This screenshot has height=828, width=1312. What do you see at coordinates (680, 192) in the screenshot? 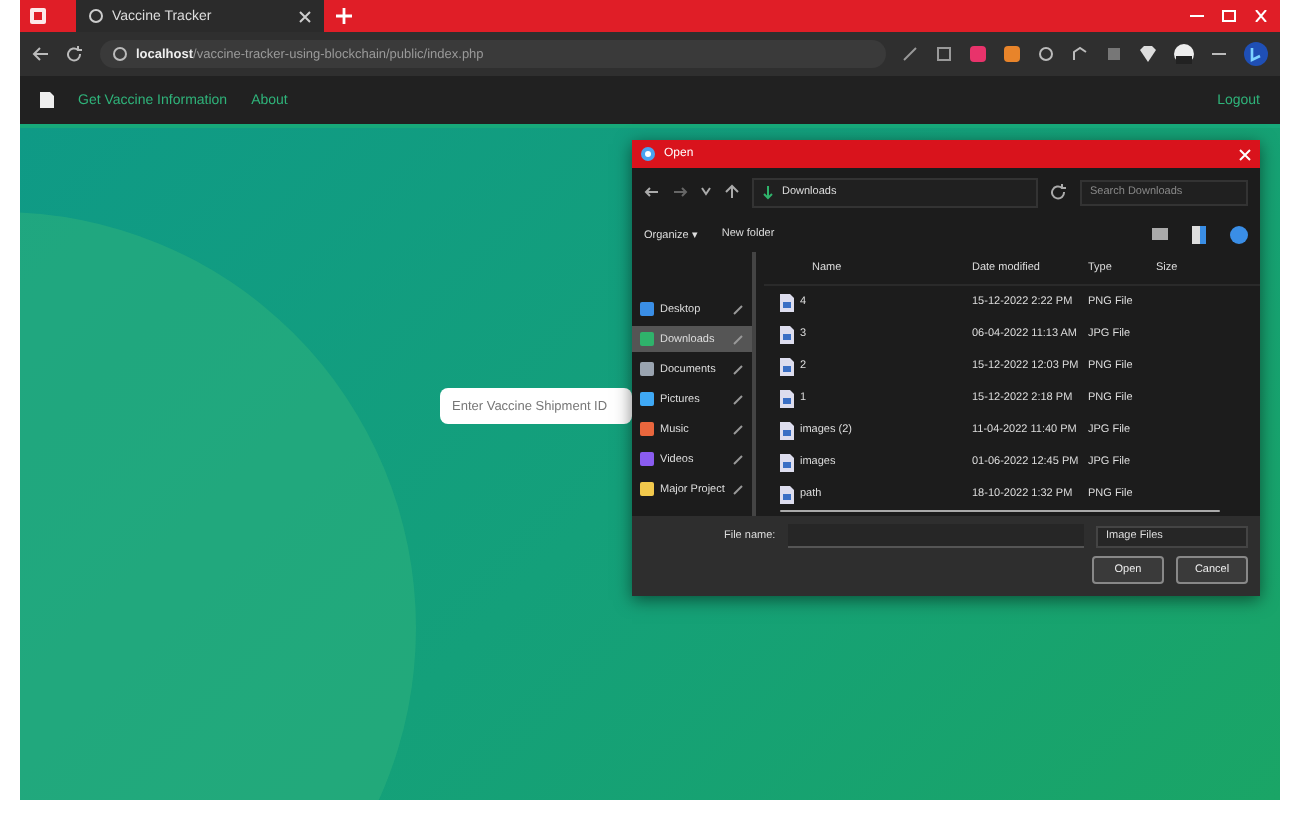
I see `forward-button` at bounding box center [680, 192].